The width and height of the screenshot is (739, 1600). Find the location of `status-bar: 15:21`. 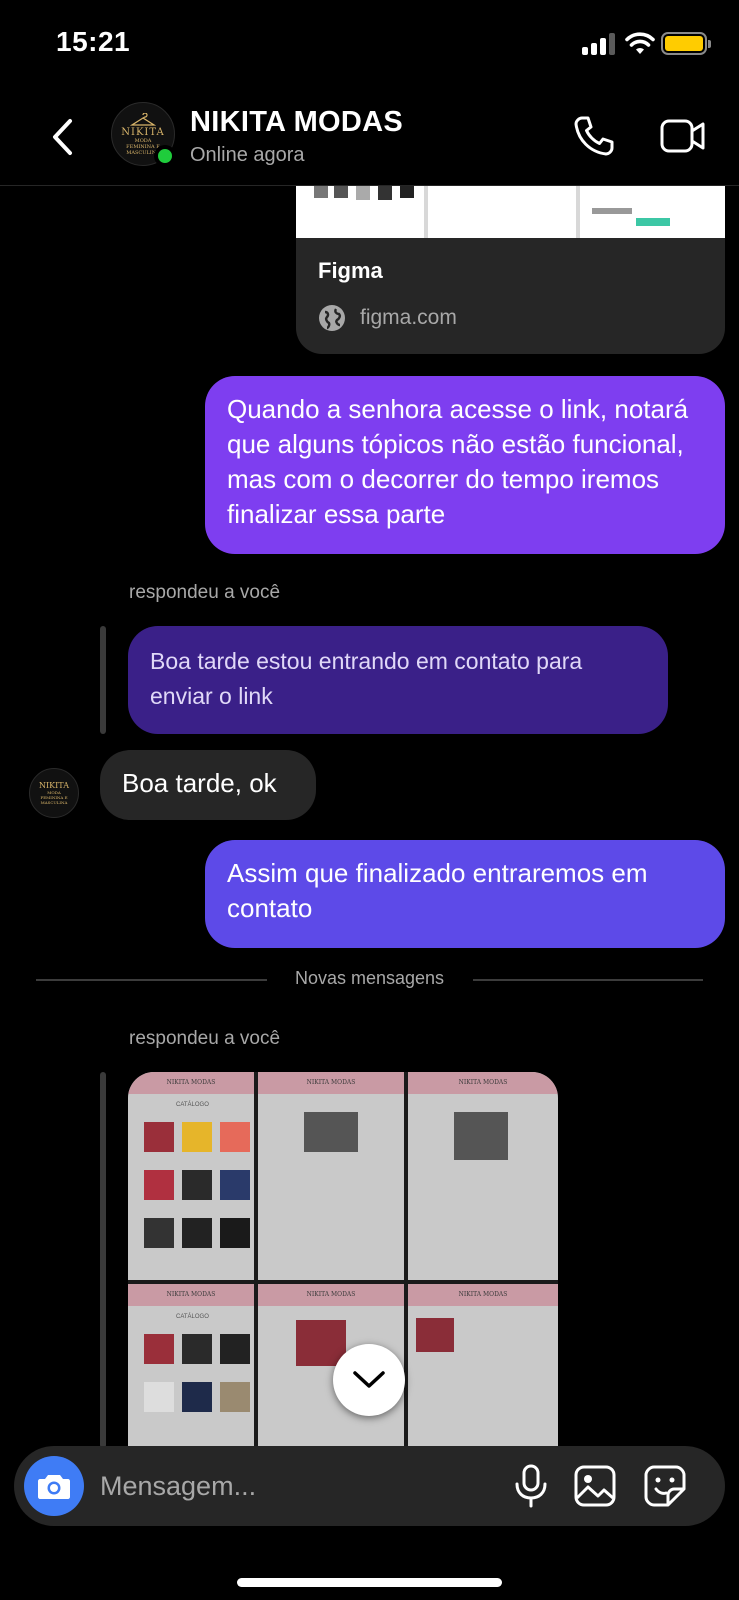

status-bar: 15:21 is located at coordinates (369, 45).